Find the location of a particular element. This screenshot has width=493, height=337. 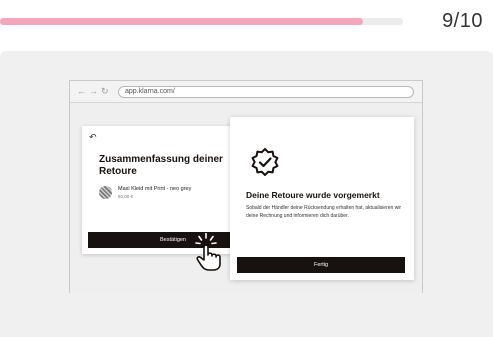

summary-title: Zusammenfassung deiner Retoure is located at coordinates (161, 165).